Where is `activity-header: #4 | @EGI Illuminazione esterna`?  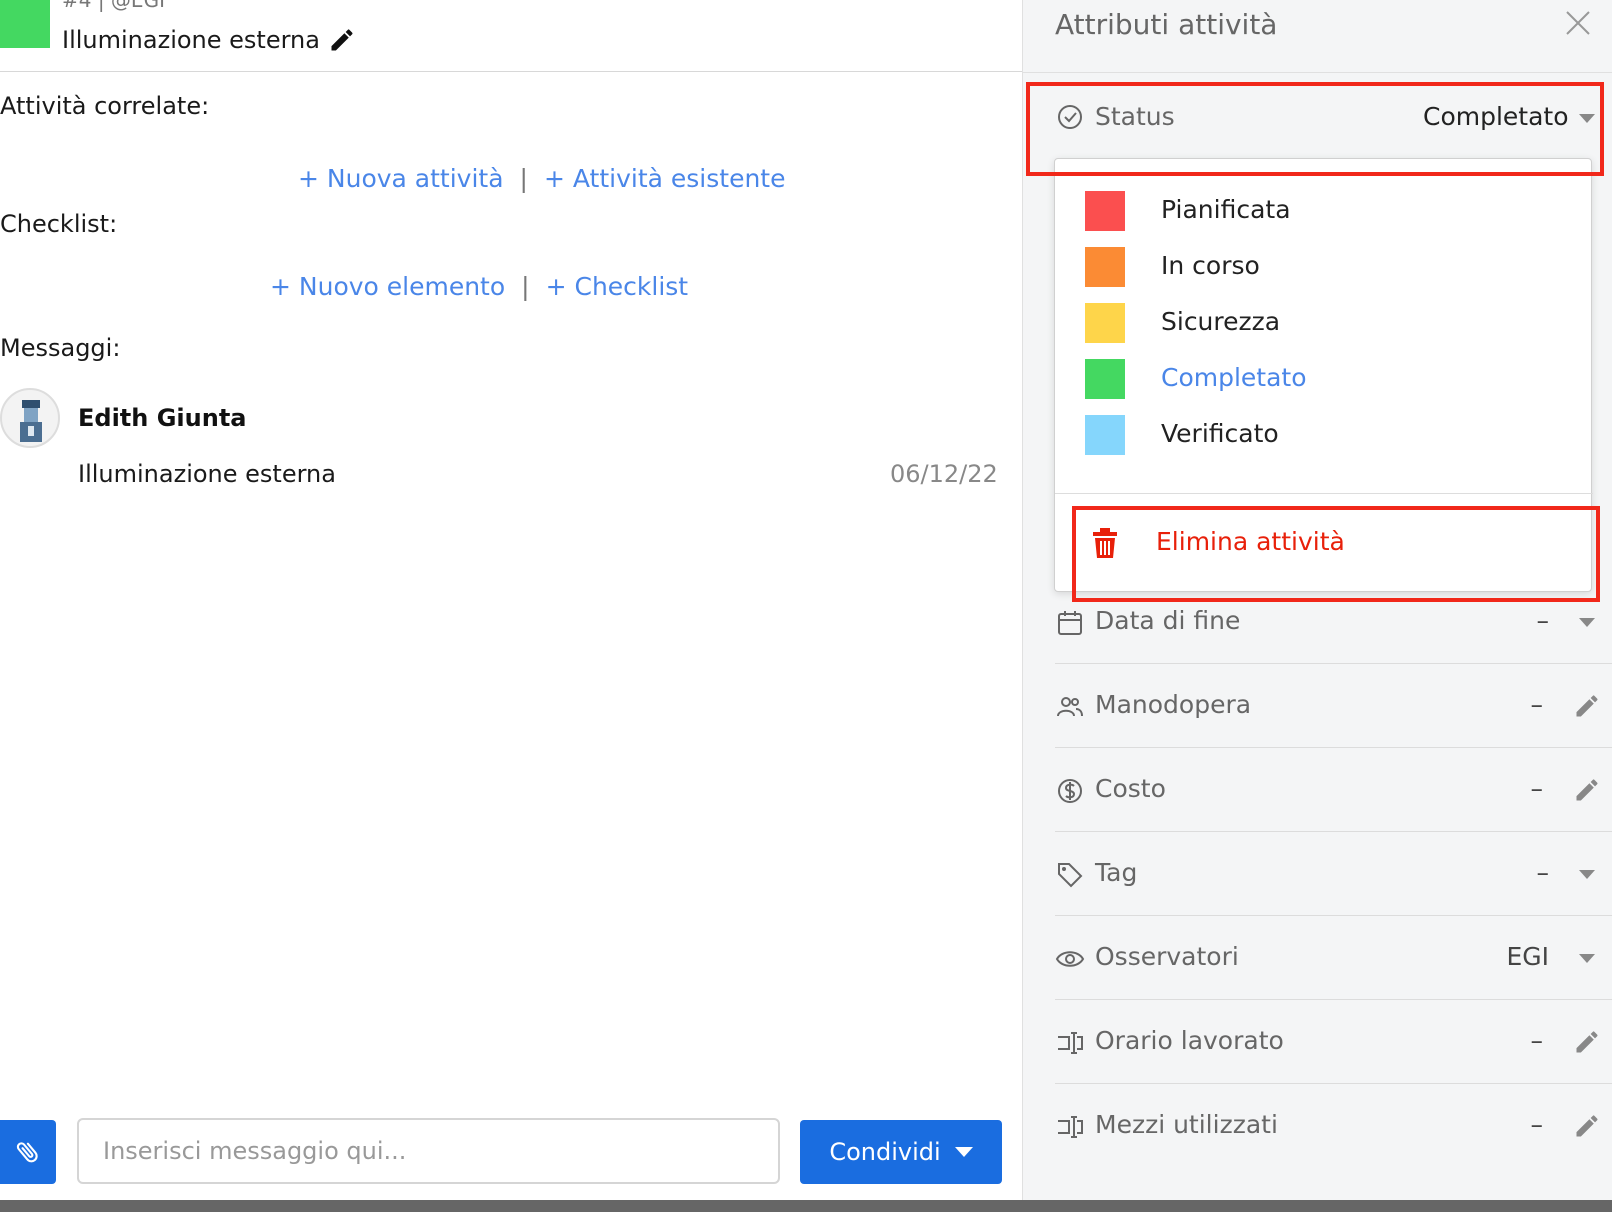
activity-header: #4 | @EGI Illuminazione esterna is located at coordinates (511, 36).